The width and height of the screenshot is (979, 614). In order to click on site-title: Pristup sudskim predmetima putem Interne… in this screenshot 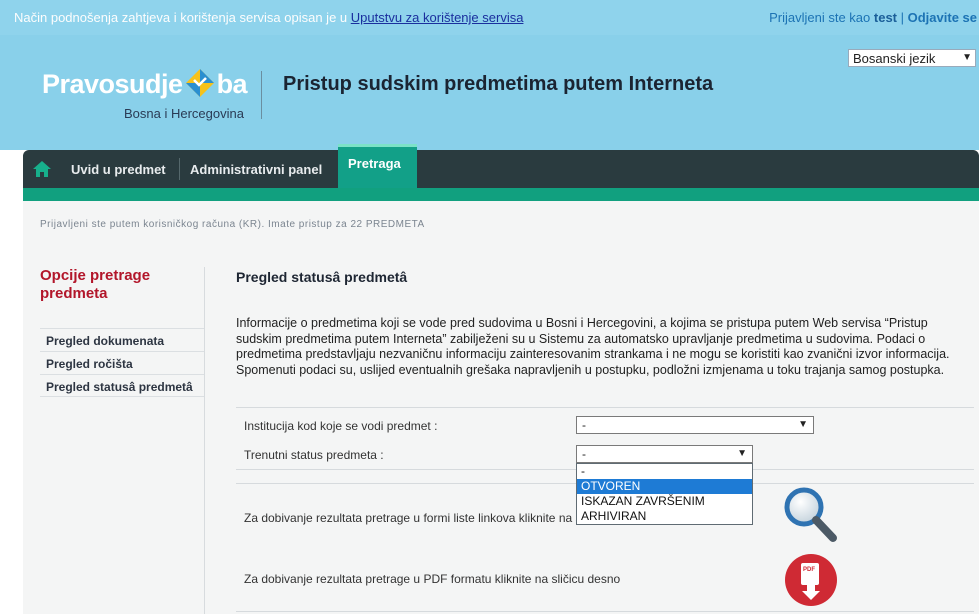, I will do `click(498, 84)`.